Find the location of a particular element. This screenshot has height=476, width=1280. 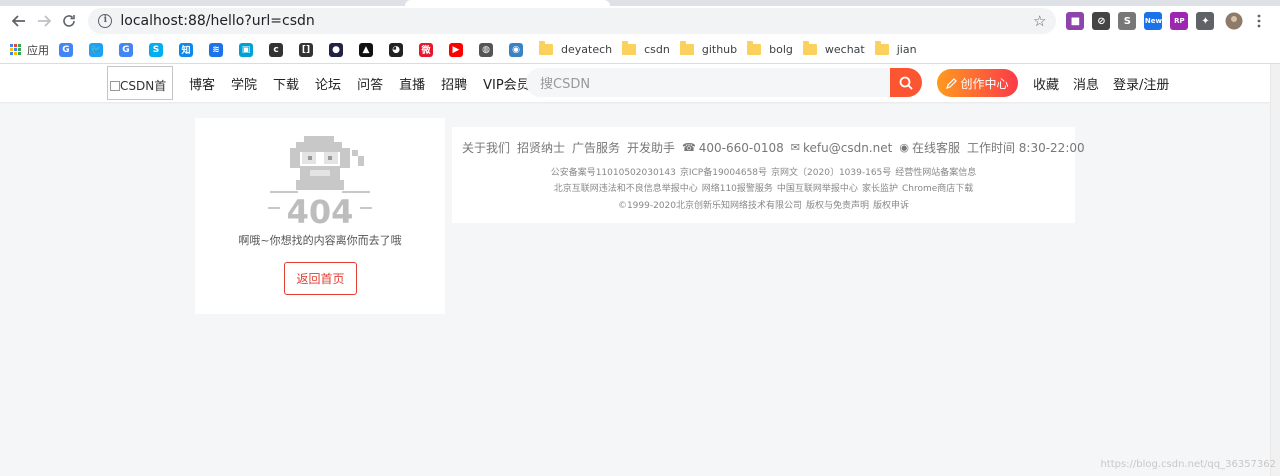

active-tab is located at coordinates (507, 3).